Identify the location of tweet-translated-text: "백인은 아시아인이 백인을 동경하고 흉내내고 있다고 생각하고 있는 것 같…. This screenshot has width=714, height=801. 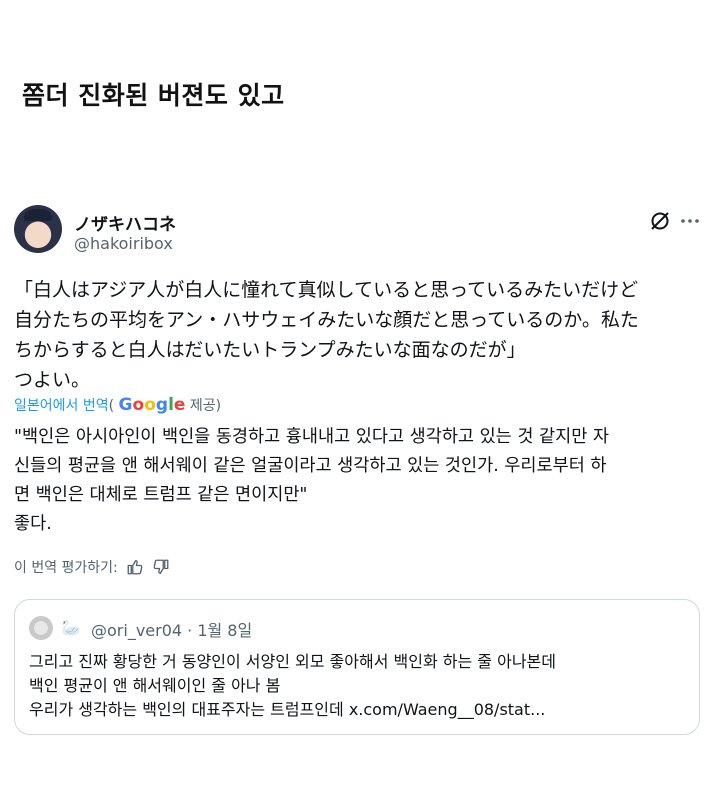
(357, 481).